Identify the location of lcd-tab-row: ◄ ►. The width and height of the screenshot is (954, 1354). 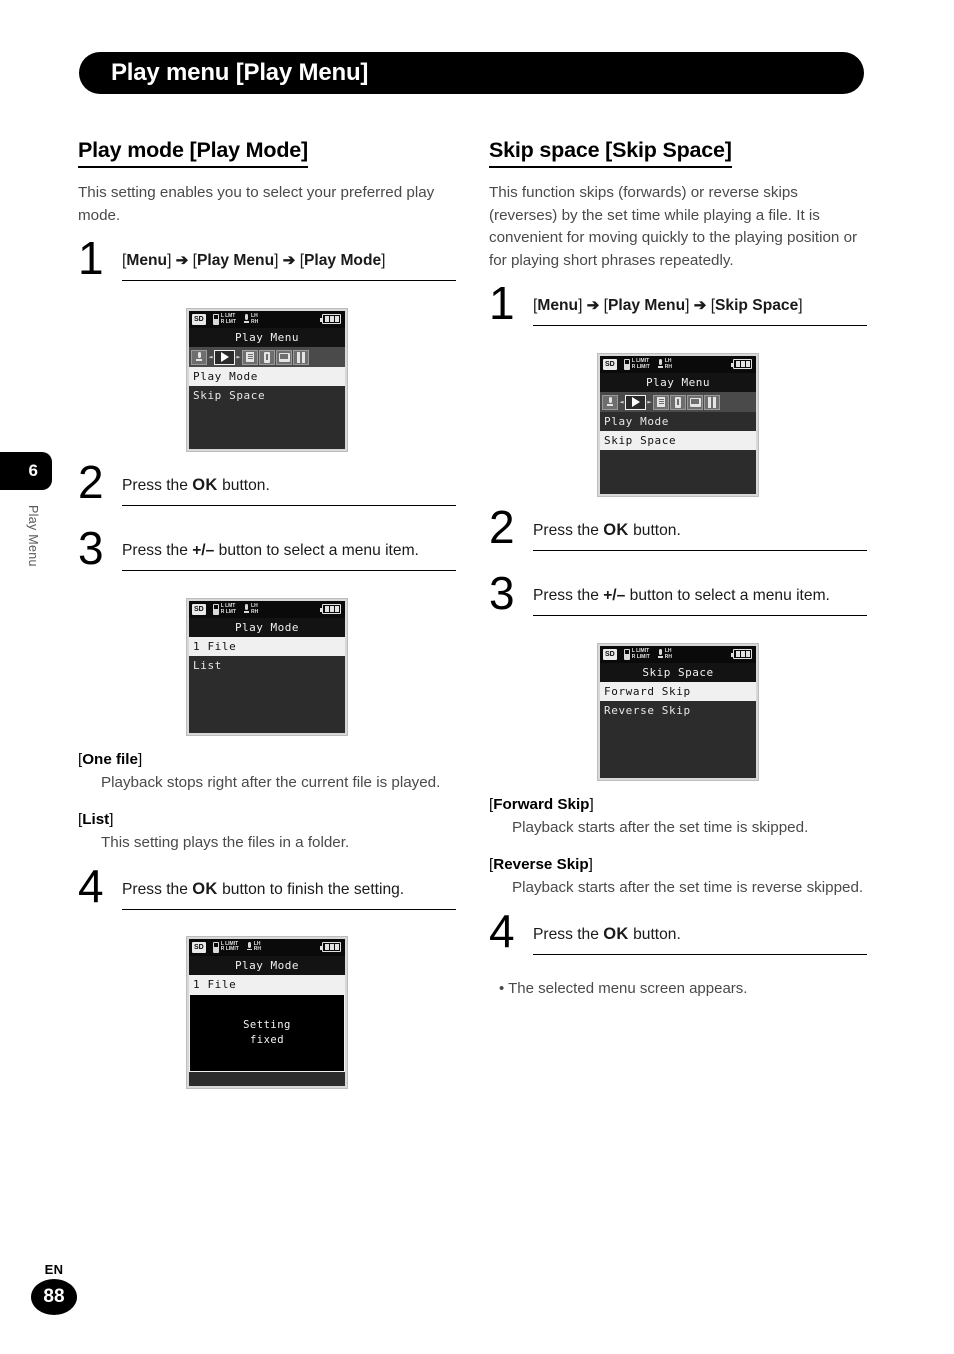
(678, 402).